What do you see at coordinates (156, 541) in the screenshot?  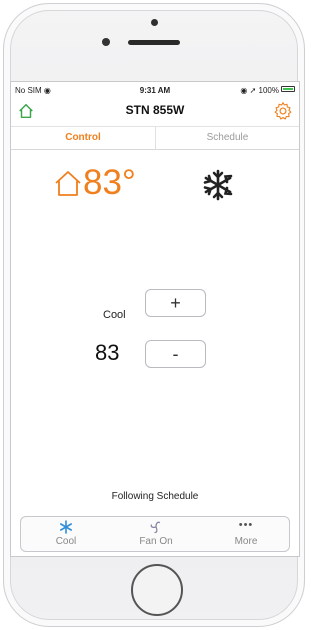 I see `fan-label: Fan On` at bounding box center [156, 541].